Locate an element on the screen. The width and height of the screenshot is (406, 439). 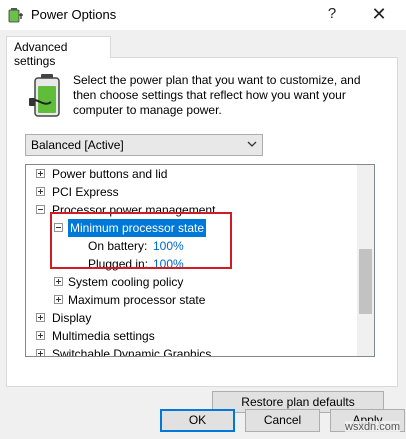
close-button: ✕ is located at coordinates (379, 14).